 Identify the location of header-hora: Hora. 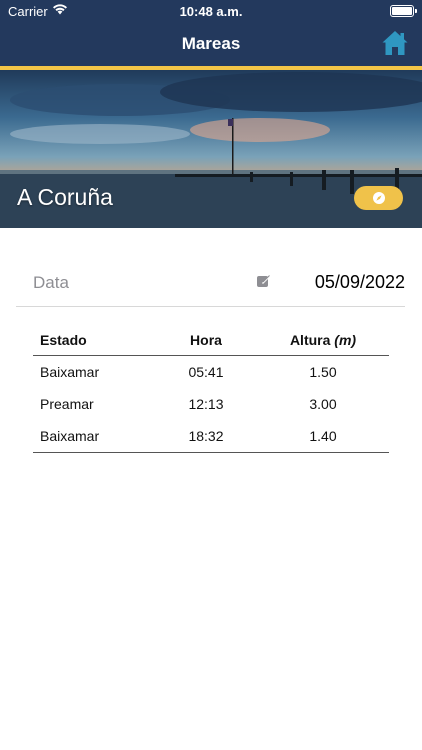
(206, 340).